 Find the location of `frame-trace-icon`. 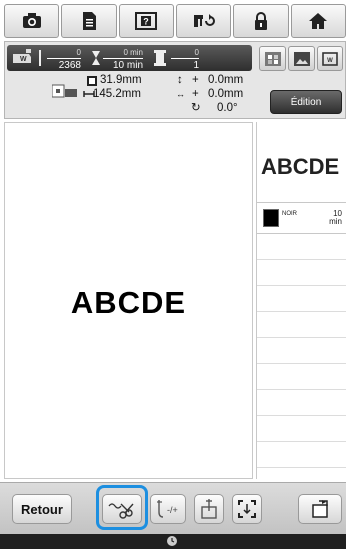

frame-trace-icon is located at coordinates (247, 509).